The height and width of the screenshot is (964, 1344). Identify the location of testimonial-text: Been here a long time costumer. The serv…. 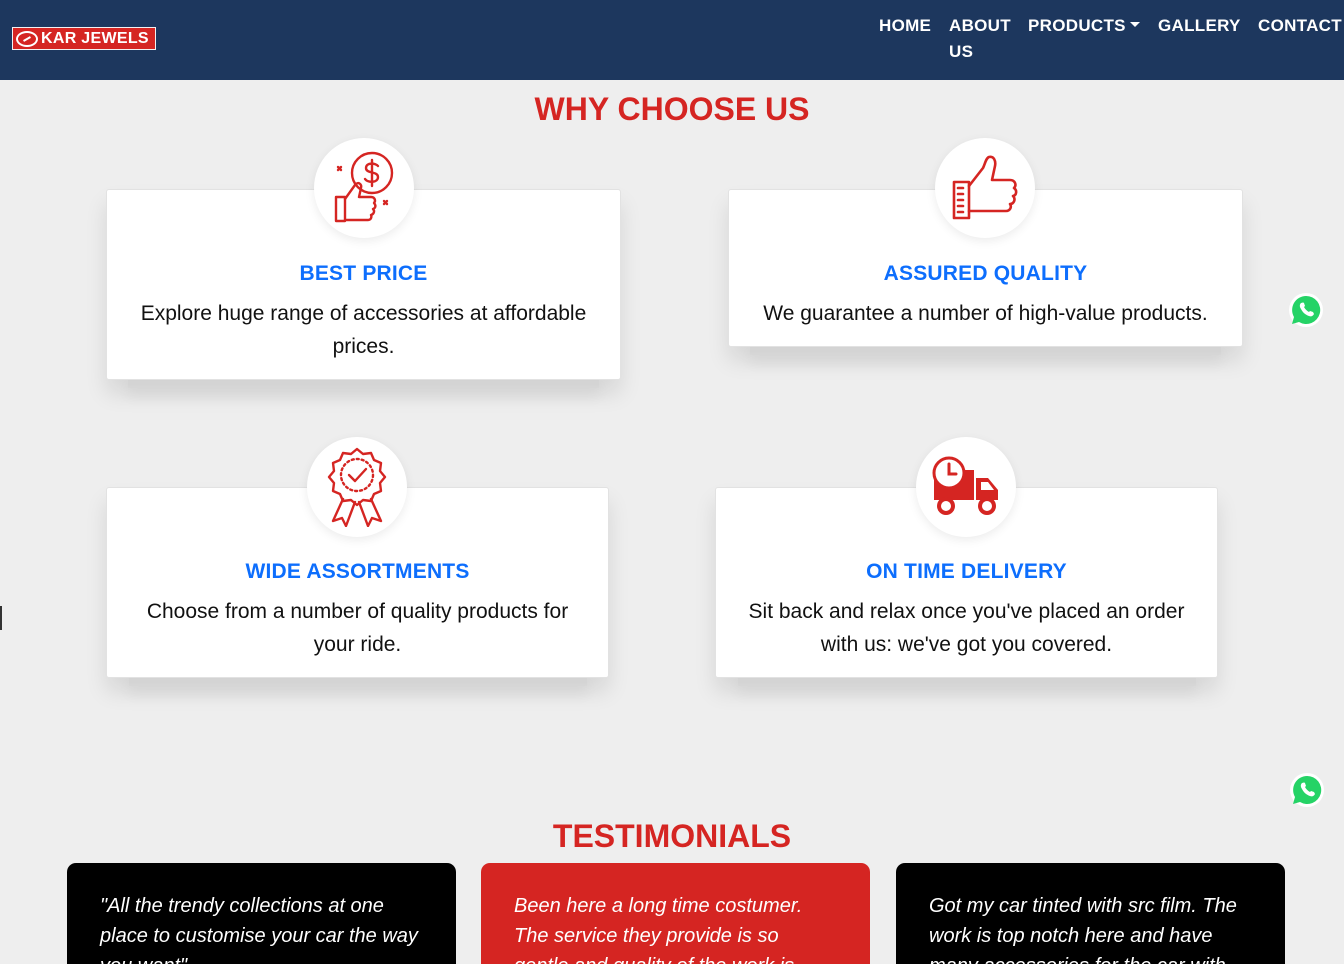
(658, 929).